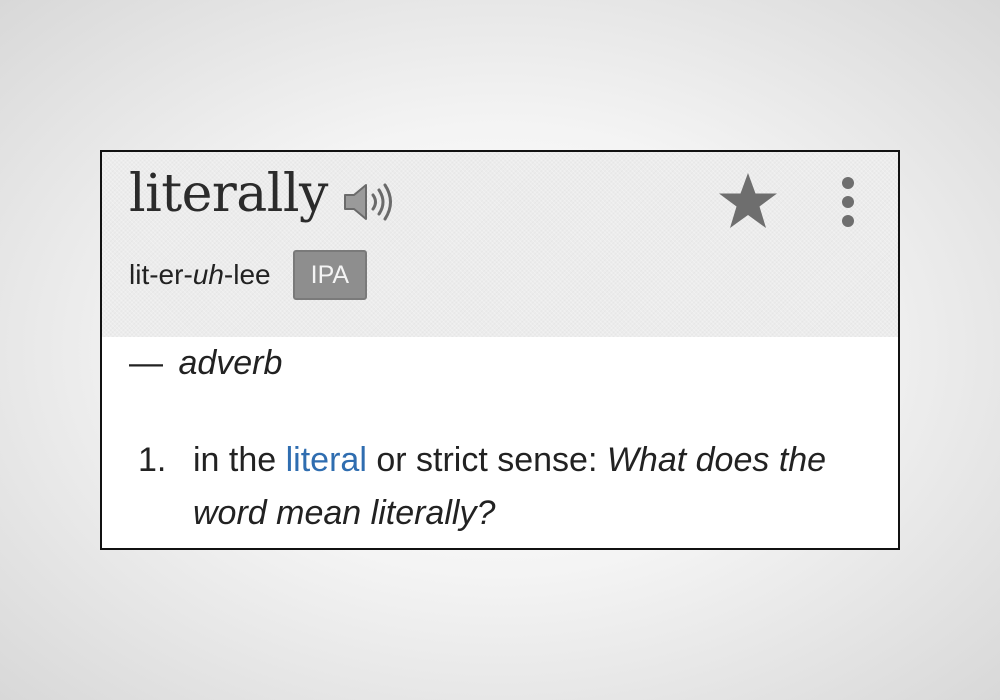 The height and width of the screenshot is (700, 1000). Describe the element at coordinates (228, 194) in the screenshot. I see `headword: literally` at that location.